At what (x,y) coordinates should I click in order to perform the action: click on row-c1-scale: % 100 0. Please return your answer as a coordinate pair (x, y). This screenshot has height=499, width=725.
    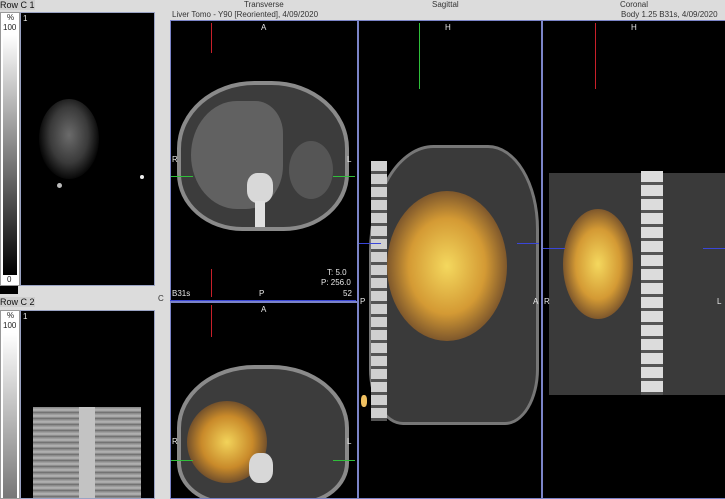
    Looking at the image, I should click on (10, 149).